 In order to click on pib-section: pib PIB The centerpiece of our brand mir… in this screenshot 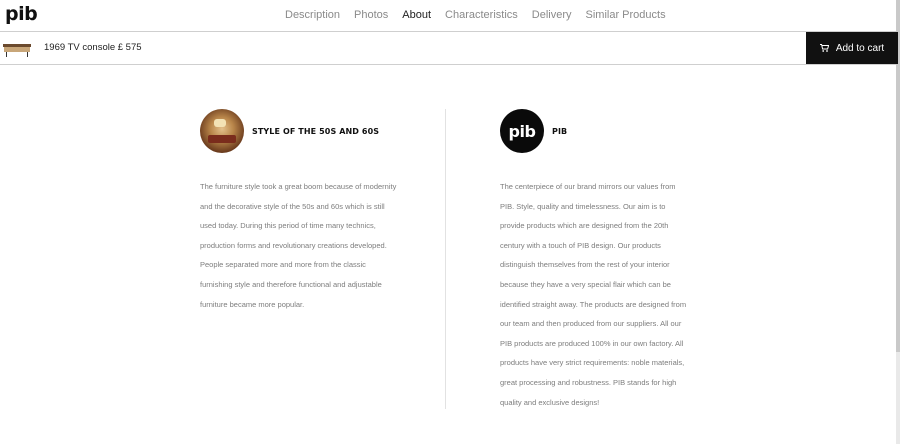, I will do `click(594, 264)`.